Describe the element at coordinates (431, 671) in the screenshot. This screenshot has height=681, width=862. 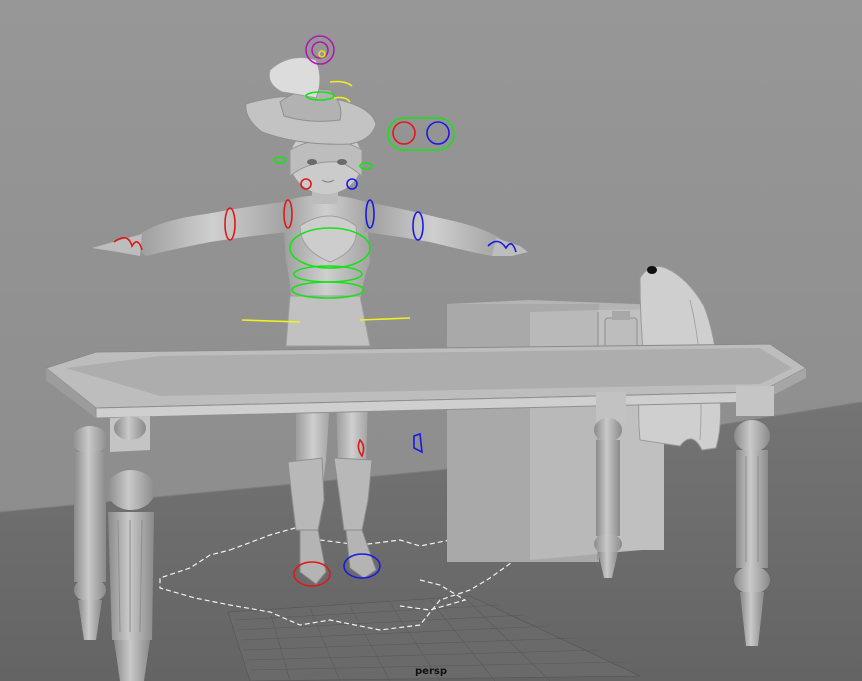
I see `camera-name-label: persp` at that location.